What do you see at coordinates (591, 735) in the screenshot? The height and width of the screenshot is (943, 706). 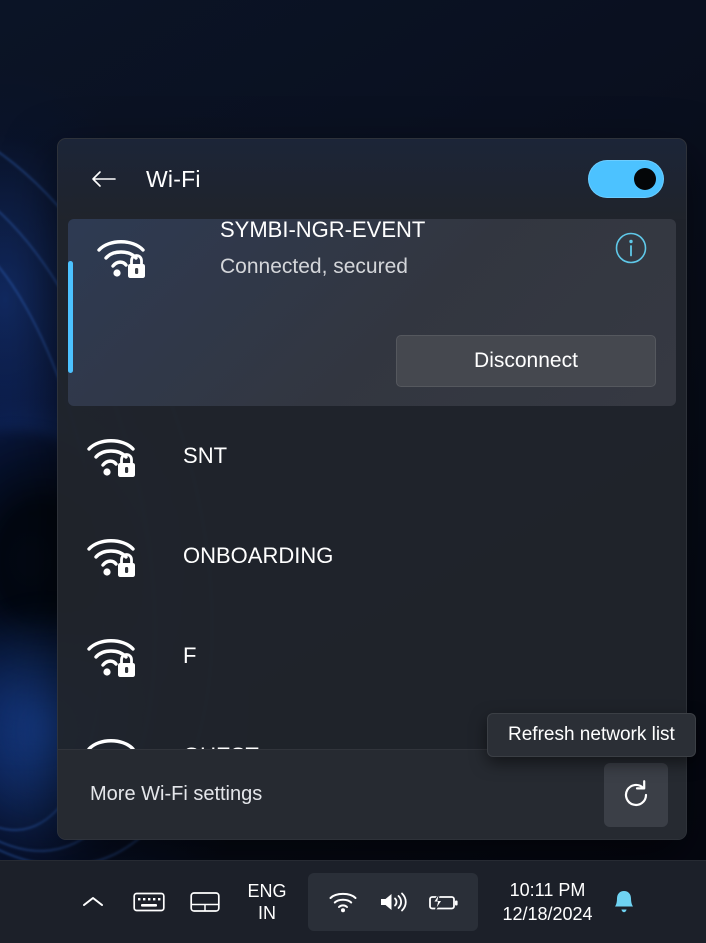 I see `tooltip: Refresh network list` at bounding box center [591, 735].